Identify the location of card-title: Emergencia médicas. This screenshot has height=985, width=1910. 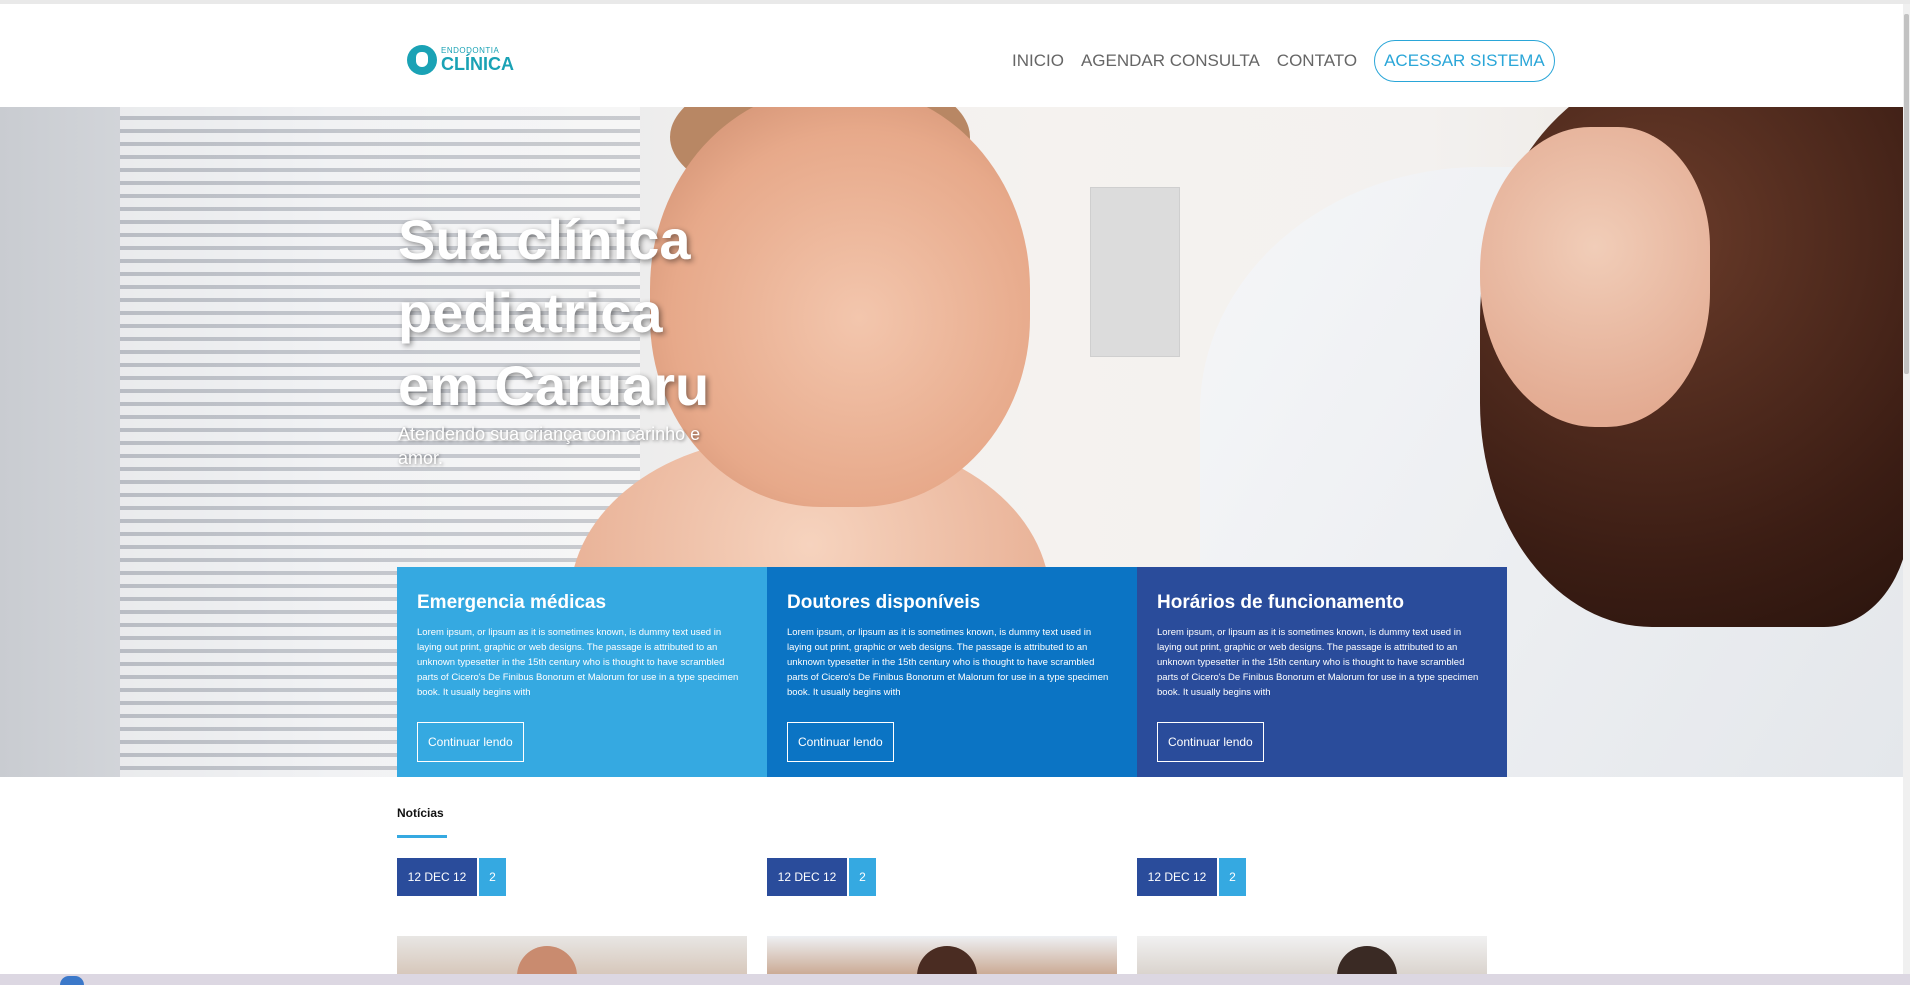
(512, 602).